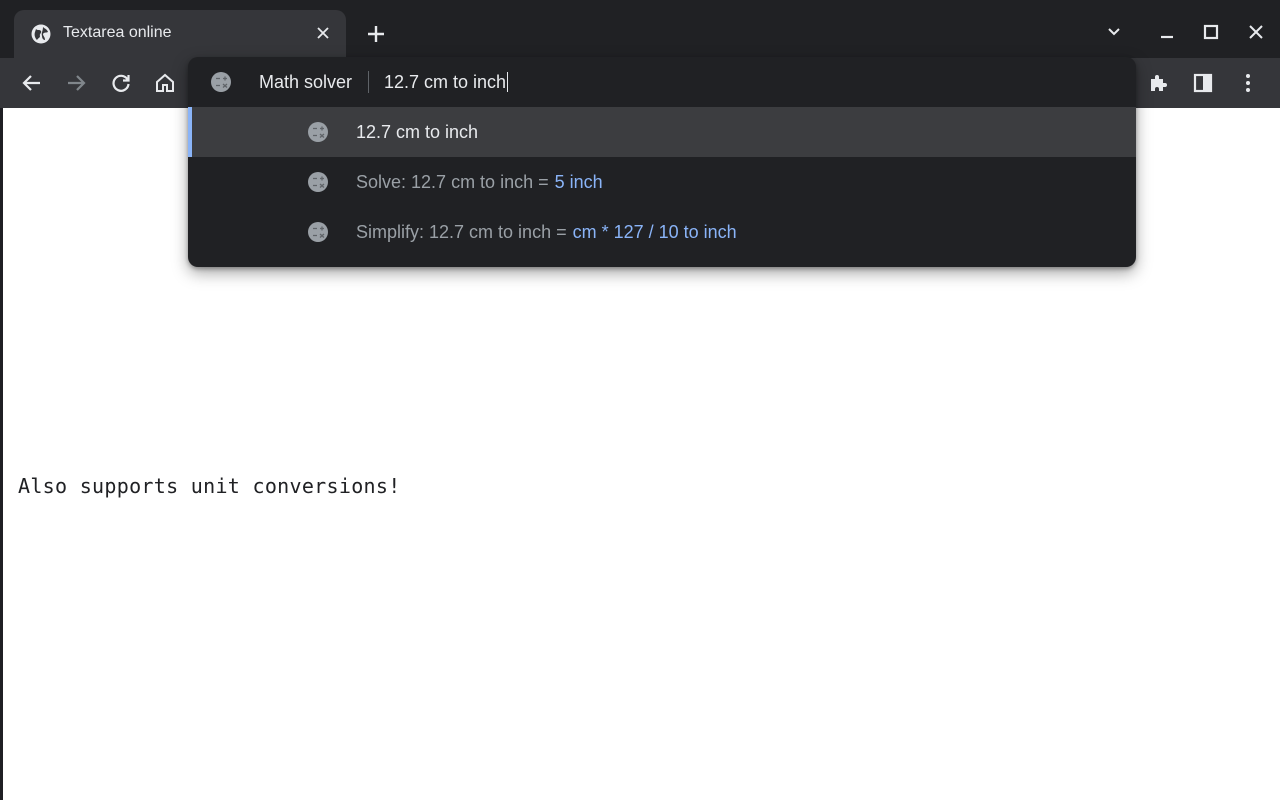 This screenshot has width=1280, height=800. Describe the element at coordinates (117, 32) in the screenshot. I see `tab-title: Textarea online` at that location.